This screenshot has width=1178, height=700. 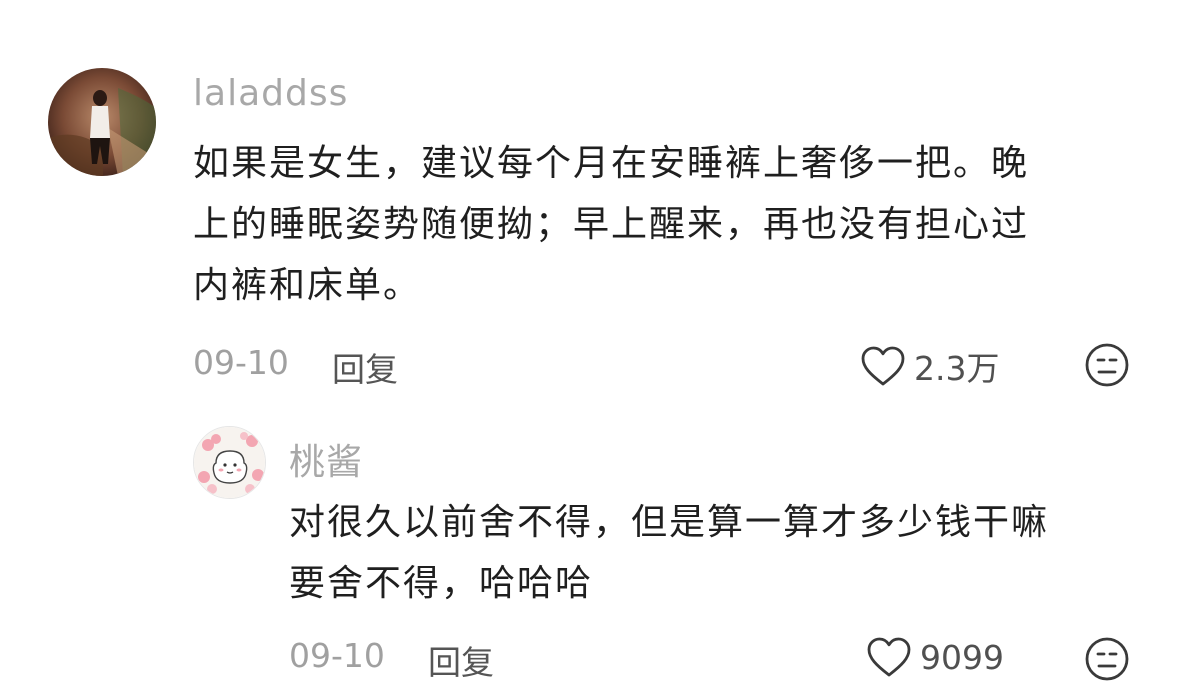 What do you see at coordinates (957, 368) in the screenshot?
I see `like-count: 2.3万` at bounding box center [957, 368].